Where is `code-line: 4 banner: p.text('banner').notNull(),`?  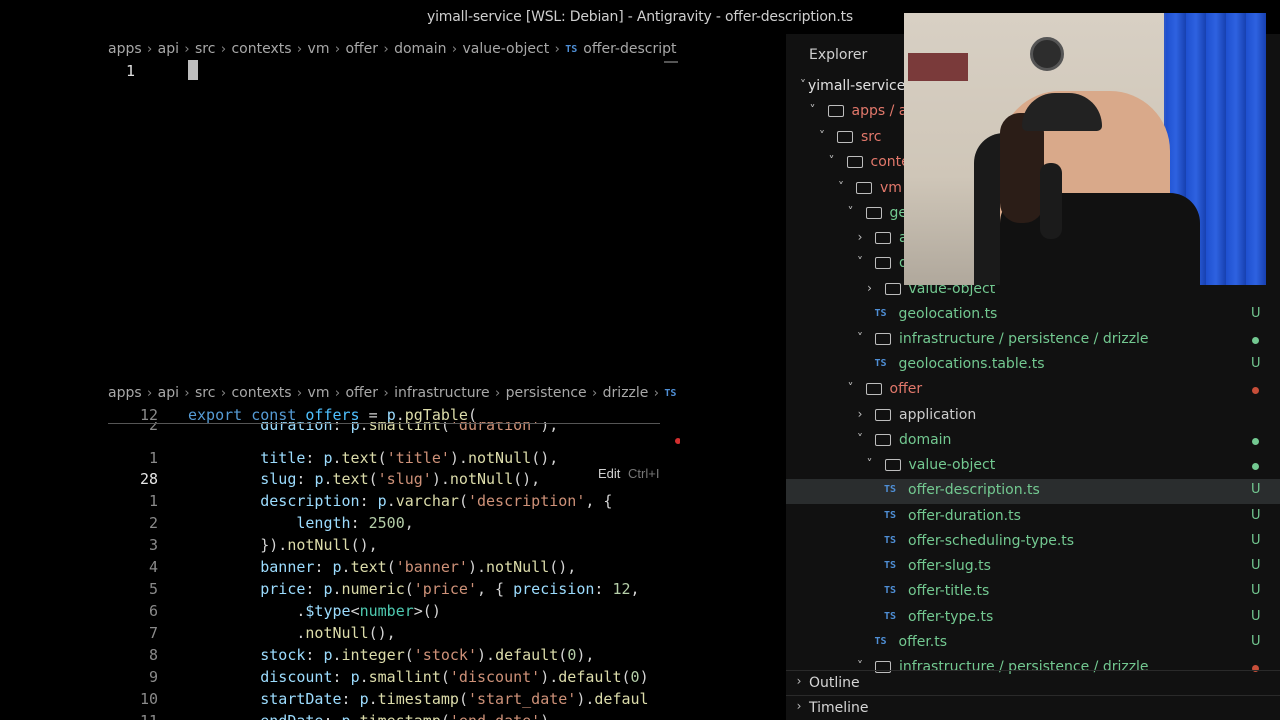 code-line: 4 banner: p.text('banner').notNull(), is located at coordinates (394, 567).